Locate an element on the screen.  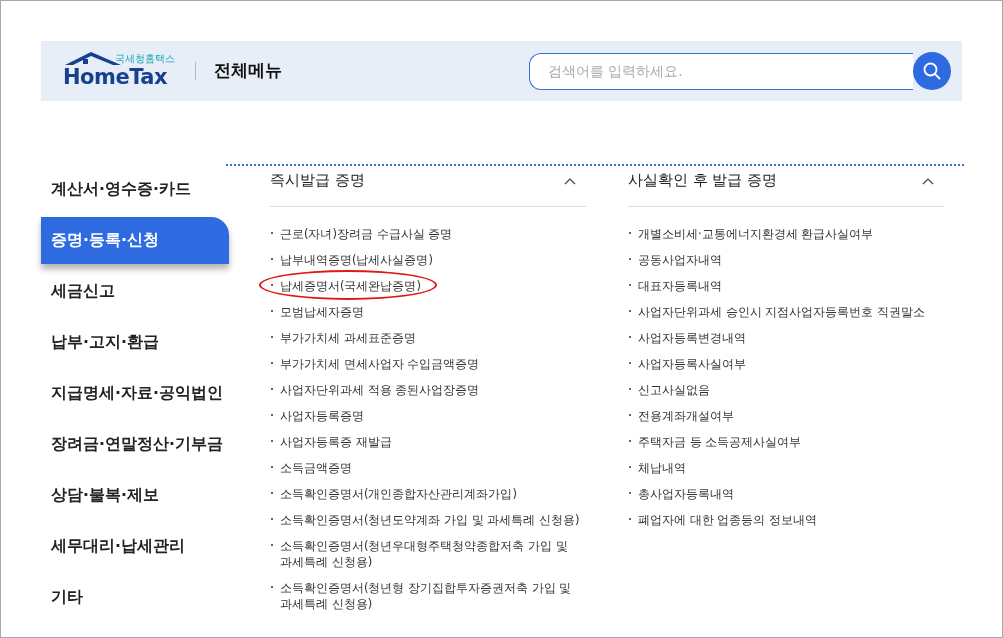
menu-link: 사업자등록증 재발급 is located at coordinates (336, 442).